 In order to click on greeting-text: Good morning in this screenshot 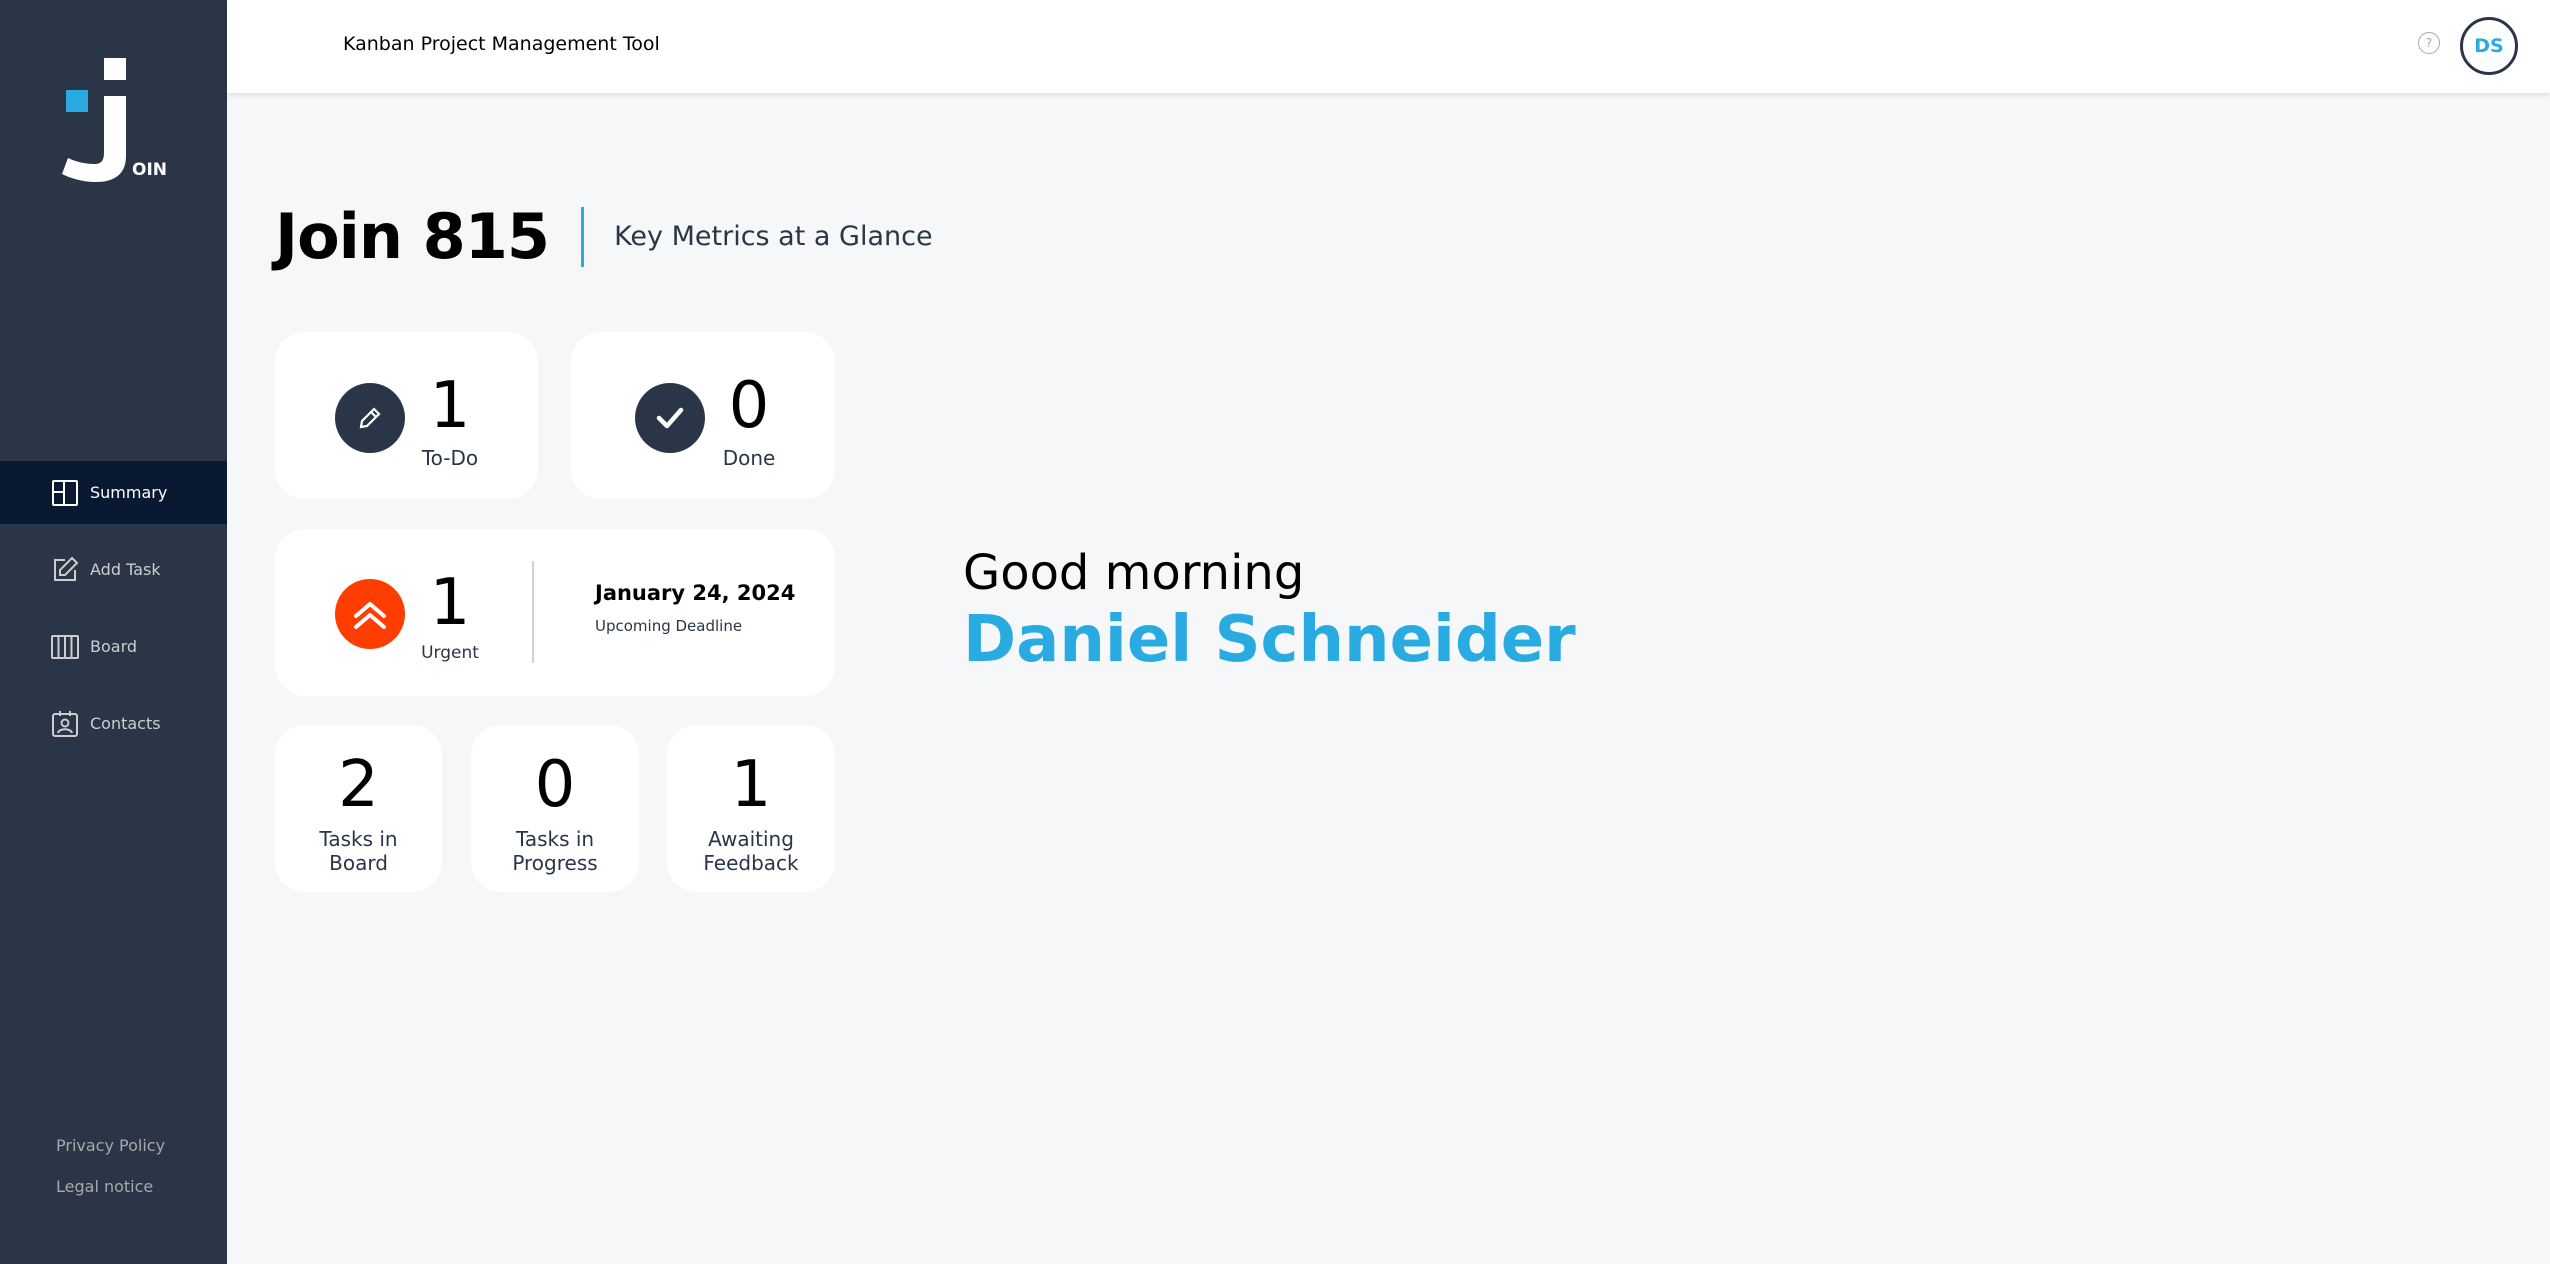, I will do `click(1134, 573)`.